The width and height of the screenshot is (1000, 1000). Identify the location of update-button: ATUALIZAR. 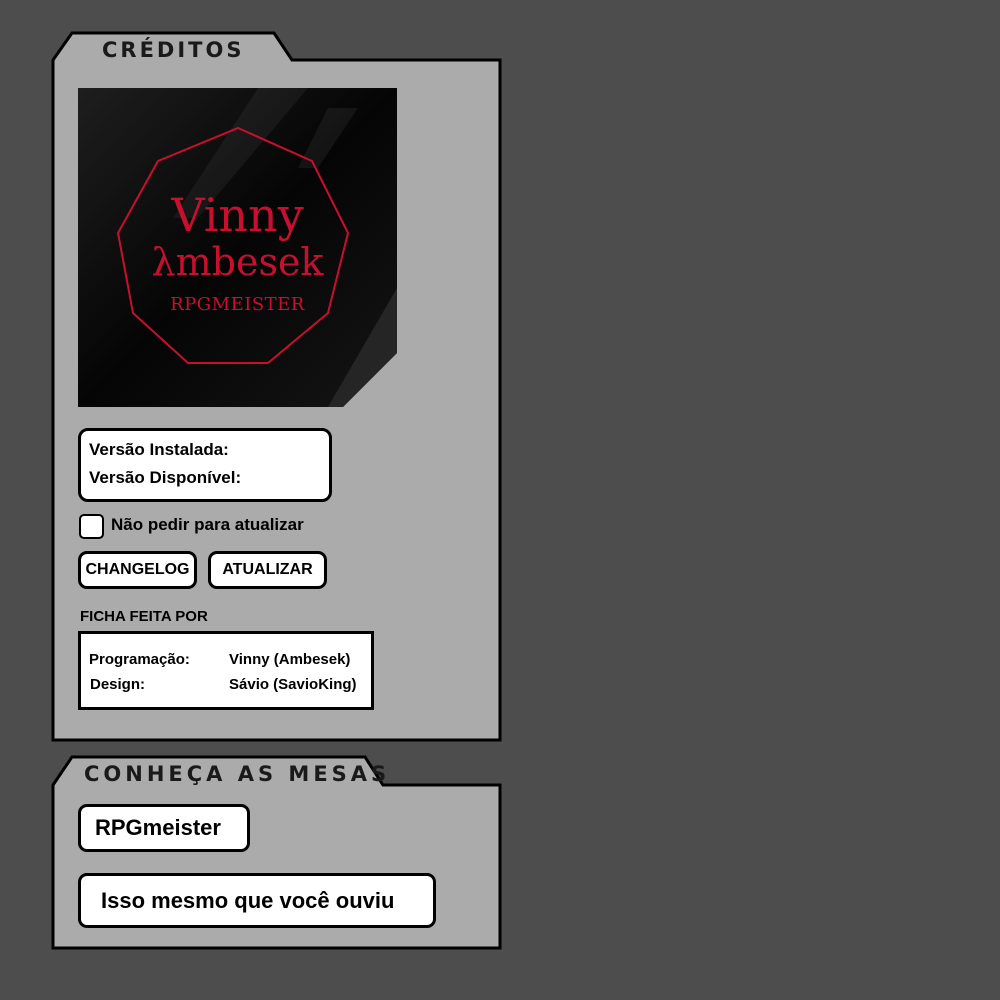
(267, 570).